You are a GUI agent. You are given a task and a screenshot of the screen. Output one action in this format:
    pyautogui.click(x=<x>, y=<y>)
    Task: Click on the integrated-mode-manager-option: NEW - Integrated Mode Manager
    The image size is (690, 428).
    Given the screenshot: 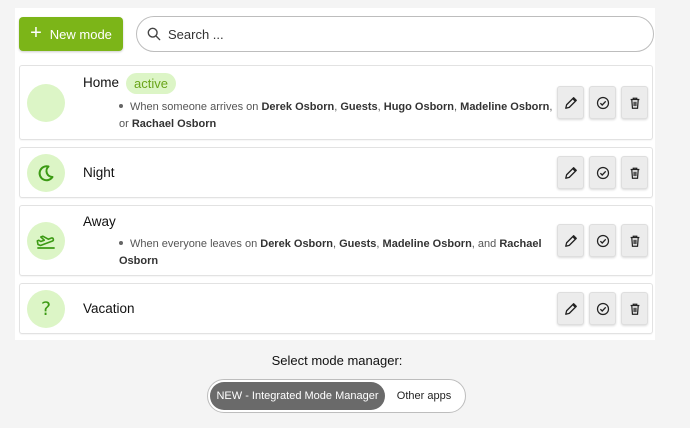 What is the action you would take?
    pyautogui.click(x=297, y=396)
    